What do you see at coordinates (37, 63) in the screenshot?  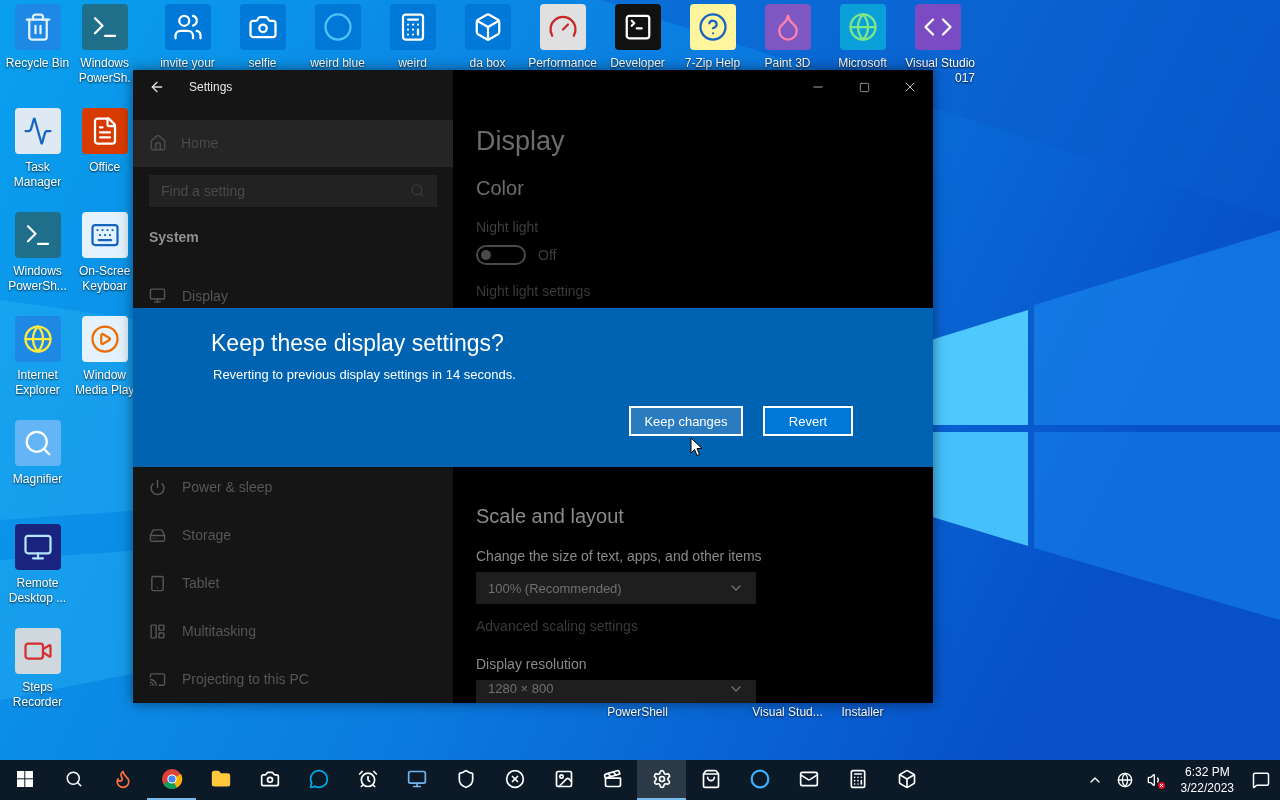 I see `icon-label: Recycle Bin` at bounding box center [37, 63].